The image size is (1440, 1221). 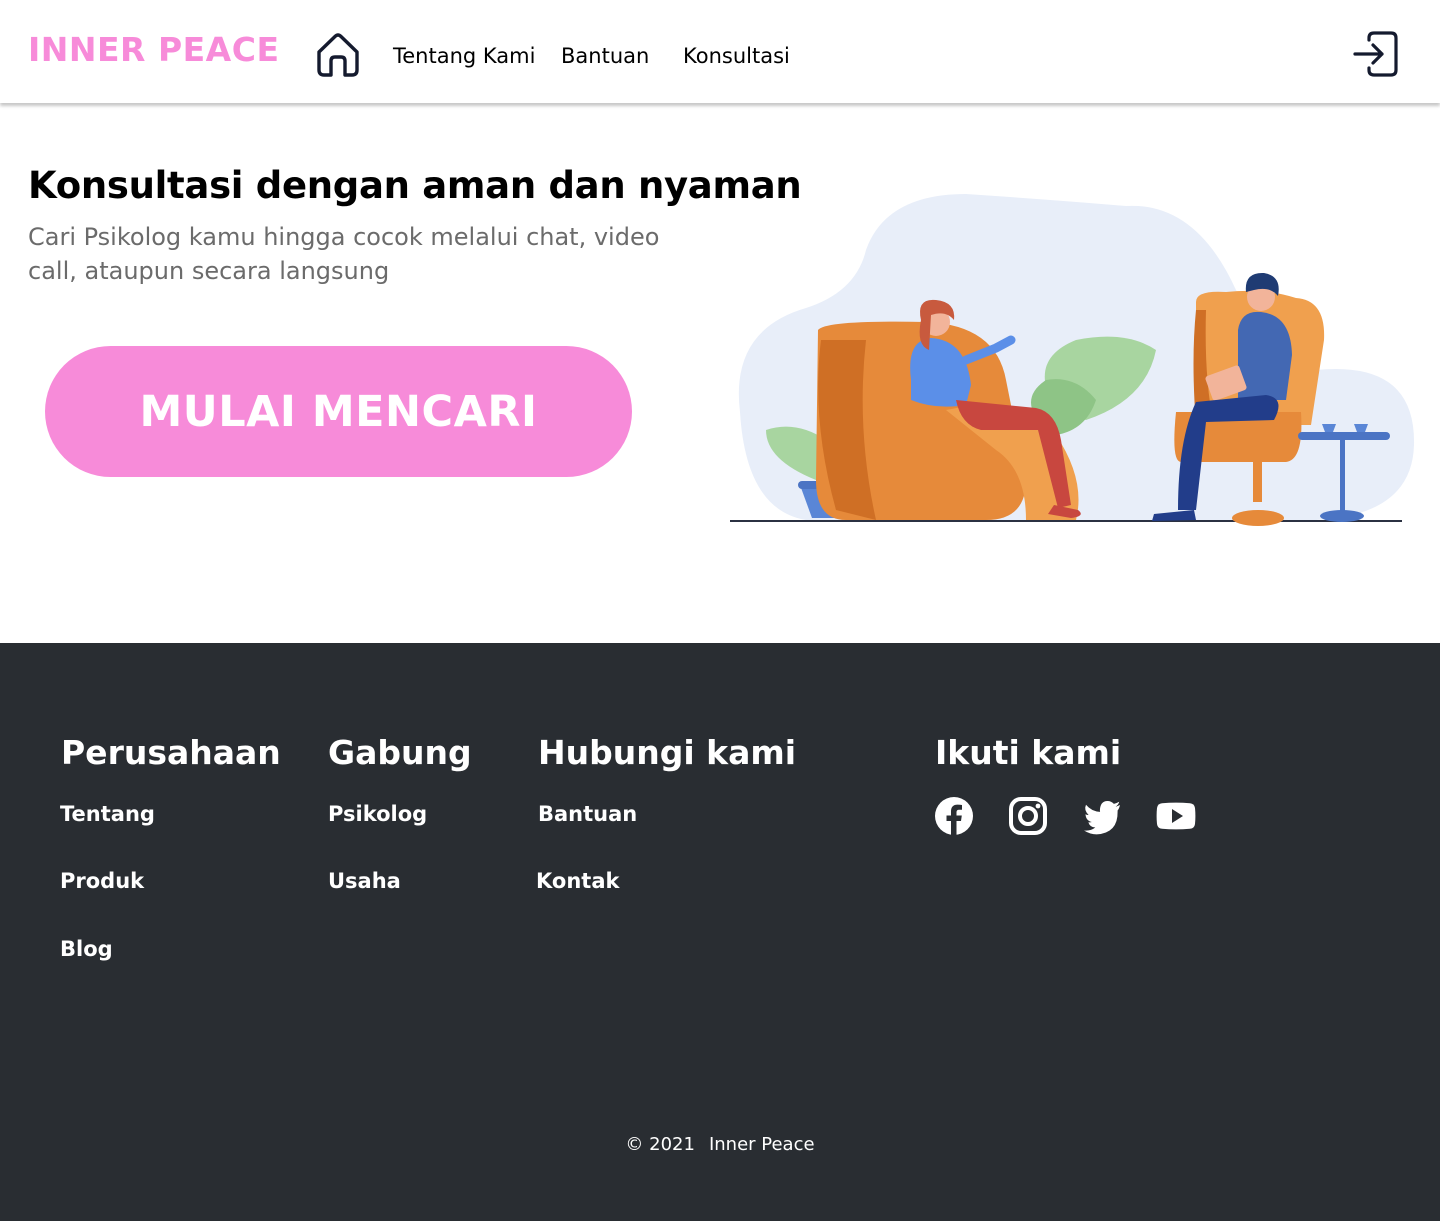 What do you see at coordinates (577, 881) in the screenshot?
I see `footer-link-kontak: Kontak` at bounding box center [577, 881].